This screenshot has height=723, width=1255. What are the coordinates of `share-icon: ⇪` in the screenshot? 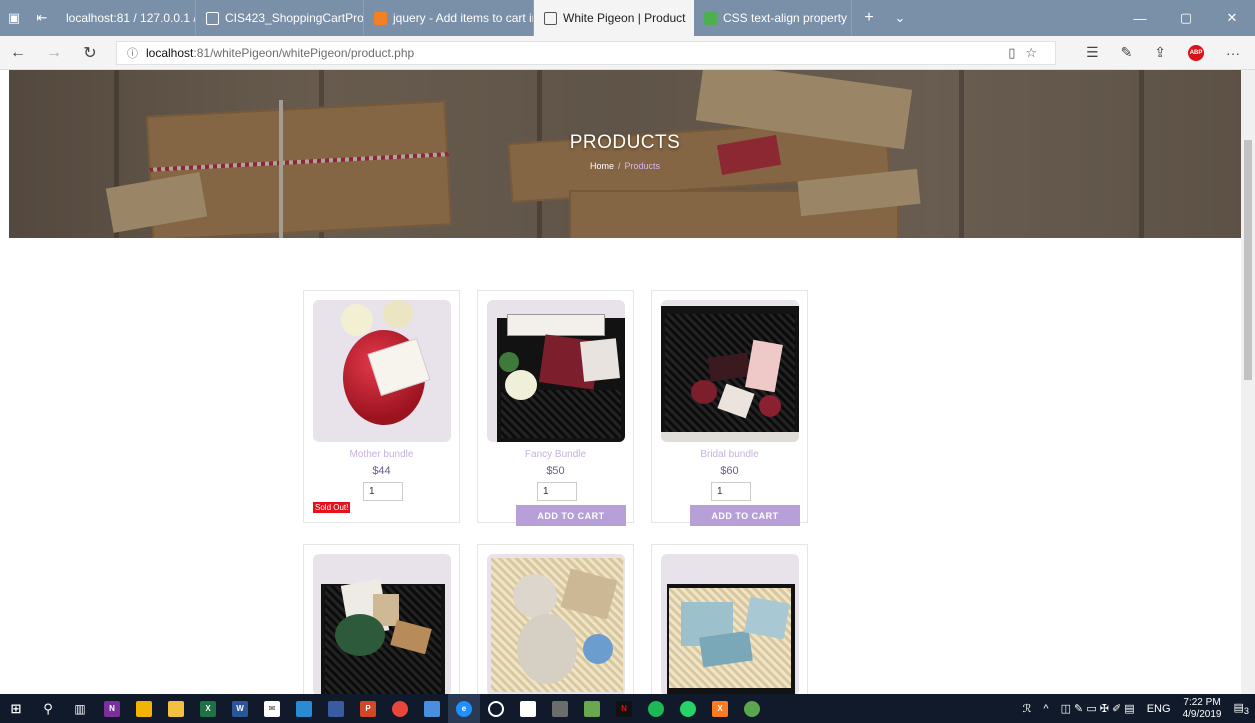 It's located at (1160, 52).